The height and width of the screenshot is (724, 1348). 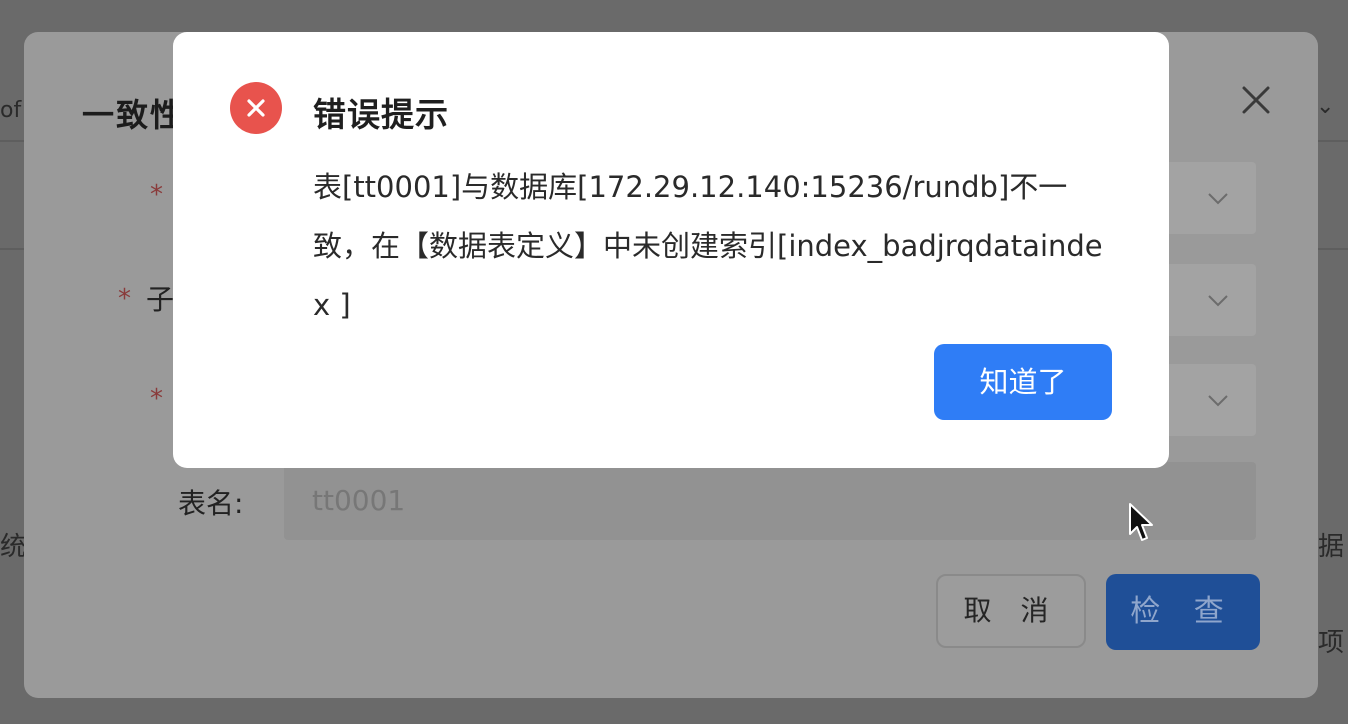 I want to click on ok-button: 知道了, so click(x=1023, y=382).